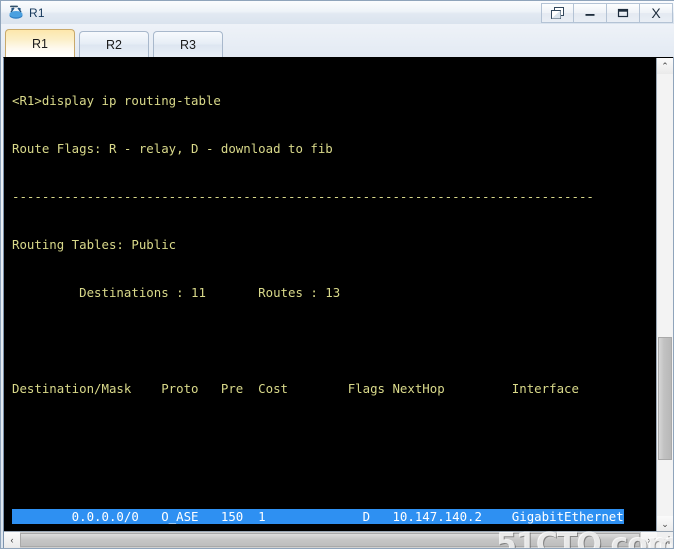  Describe the element at coordinates (94, 244) in the screenshot. I see `terminal-line-tables: Routing Tables: Public` at that location.